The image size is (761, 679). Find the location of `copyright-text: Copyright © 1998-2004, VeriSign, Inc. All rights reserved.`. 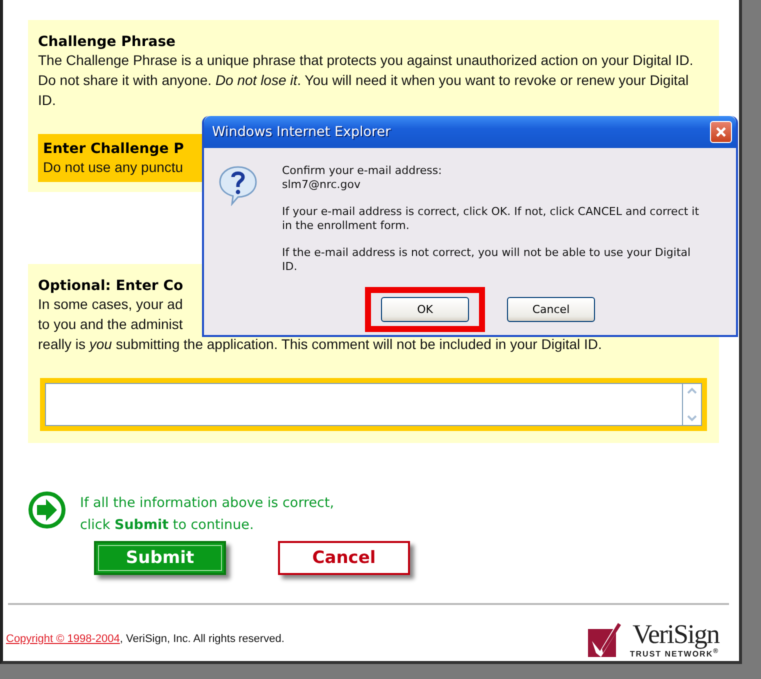

copyright-text: Copyright © 1998-2004, VeriSign, Inc. All rights reserved. is located at coordinates (145, 639).